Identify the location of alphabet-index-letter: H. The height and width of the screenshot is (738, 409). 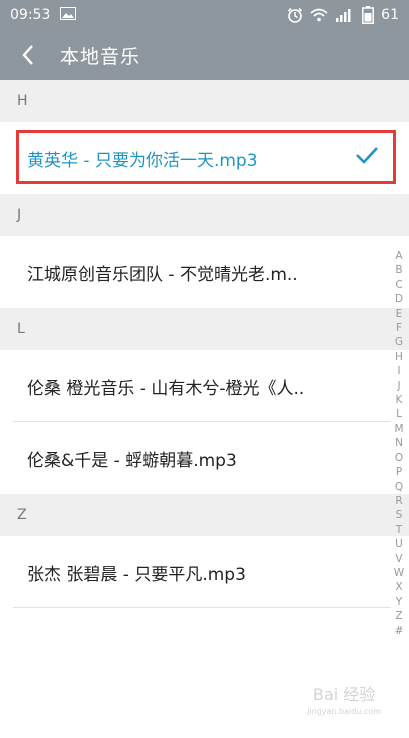
(399, 357).